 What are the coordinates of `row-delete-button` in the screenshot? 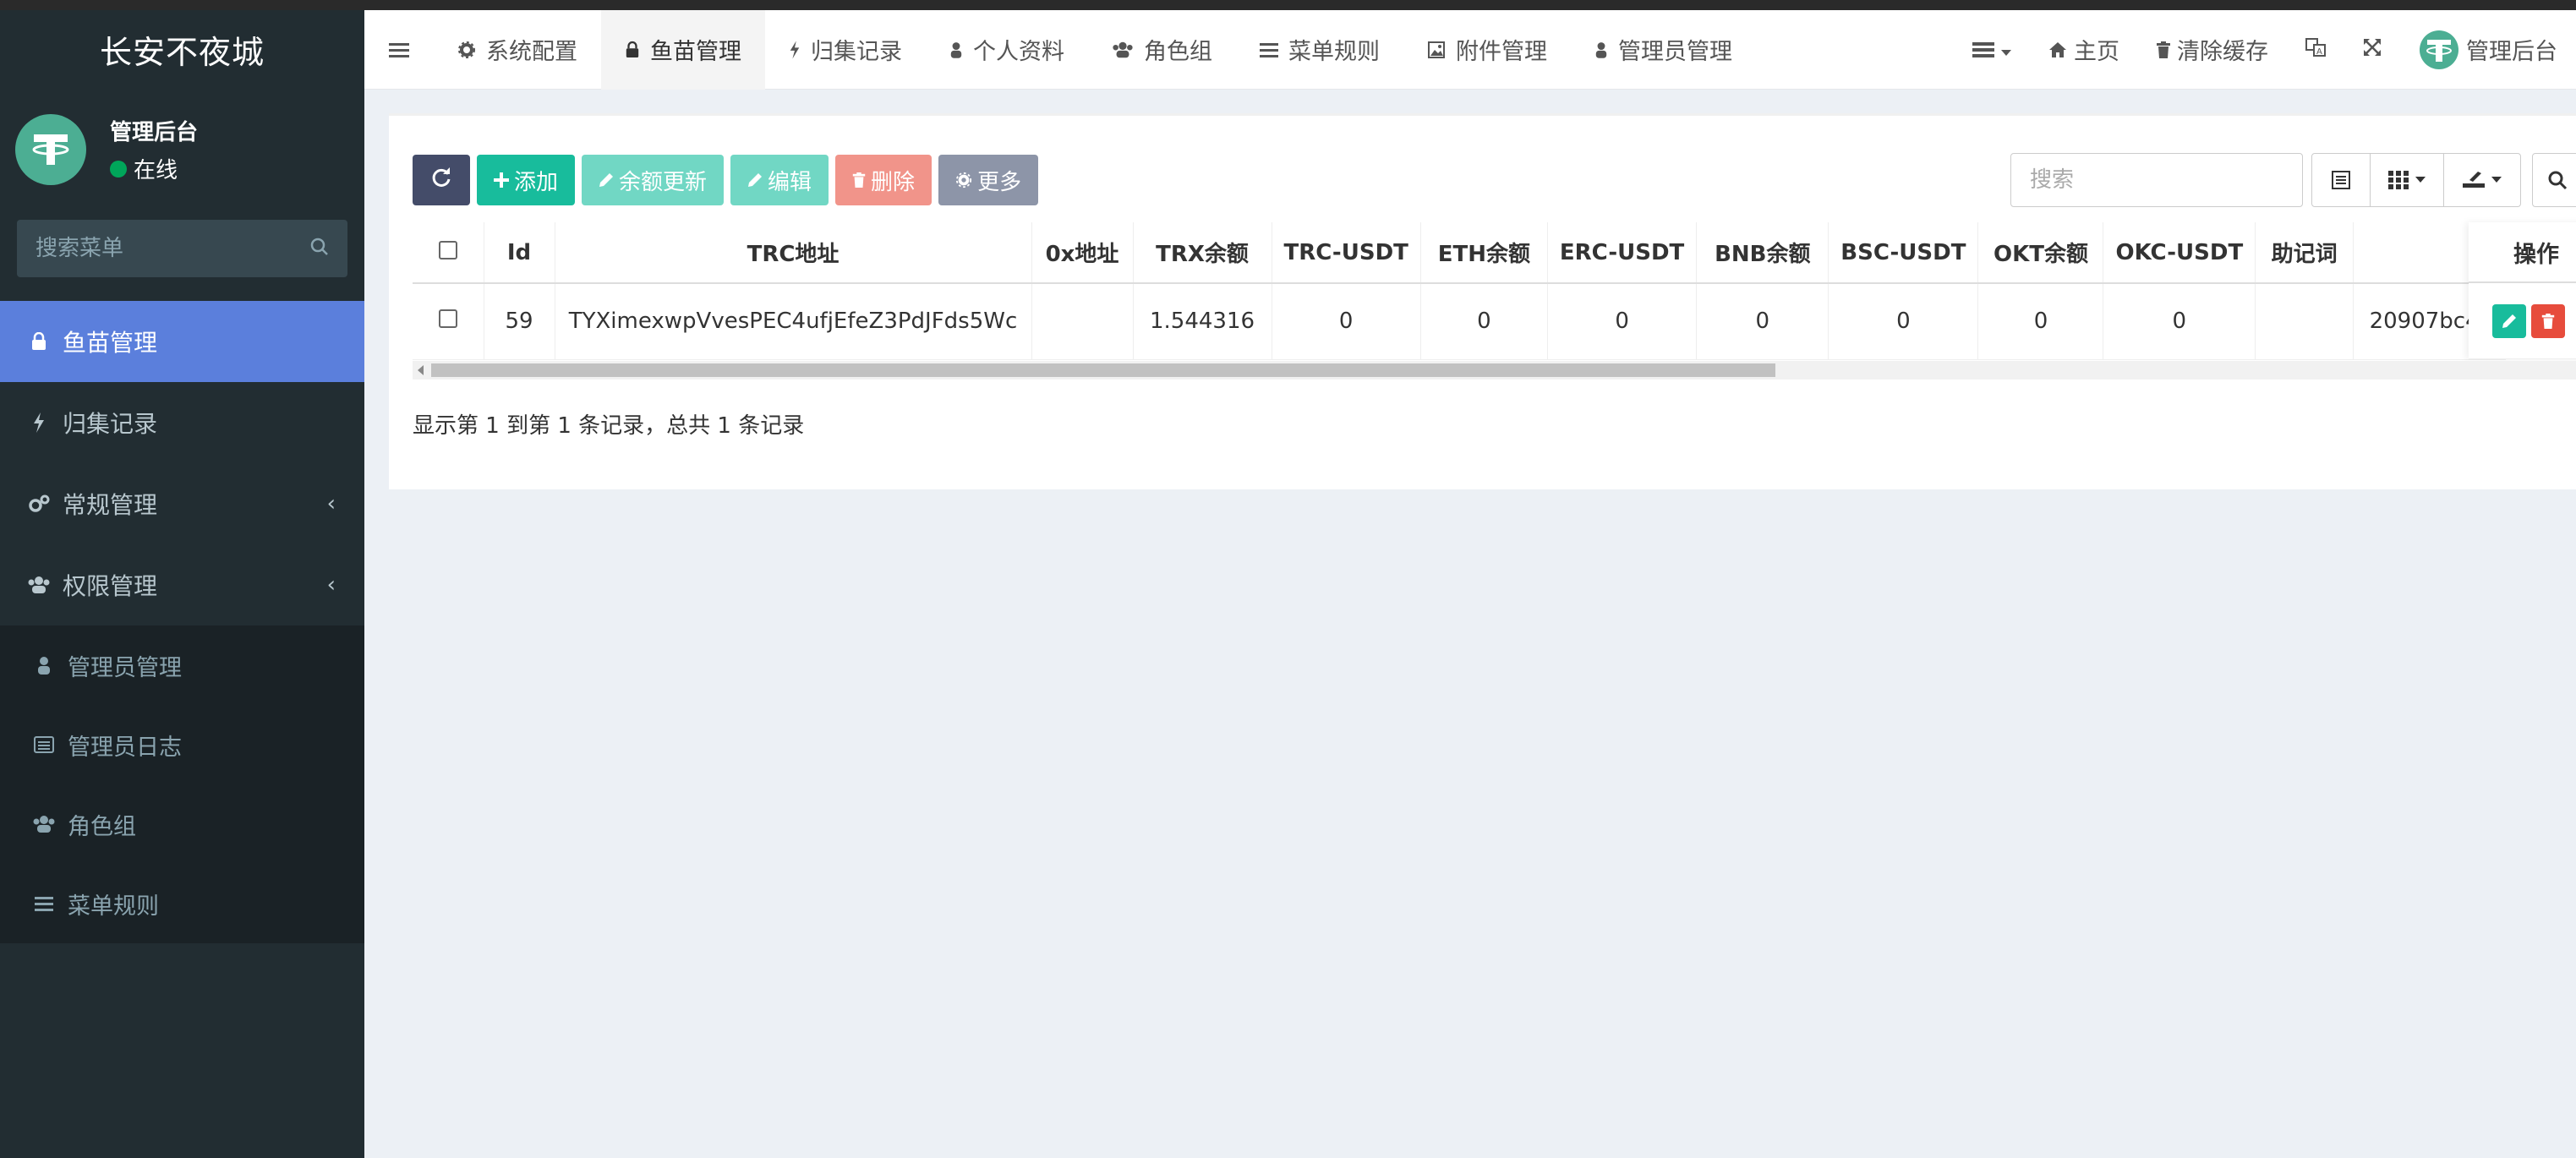 It's located at (2548, 321).